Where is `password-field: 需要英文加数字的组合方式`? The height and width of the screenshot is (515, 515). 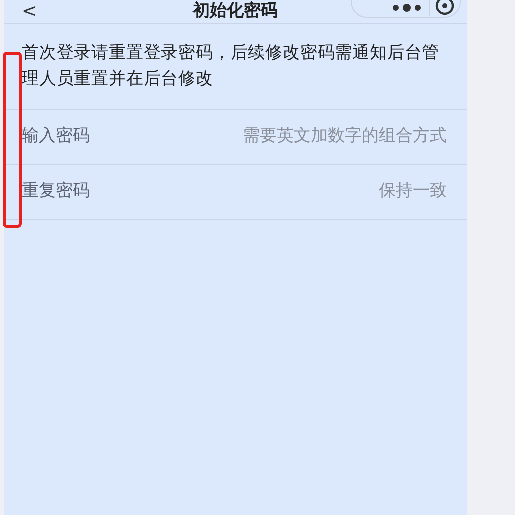
password-field: 需要英文加数字的组合方式 is located at coordinates (269, 137).